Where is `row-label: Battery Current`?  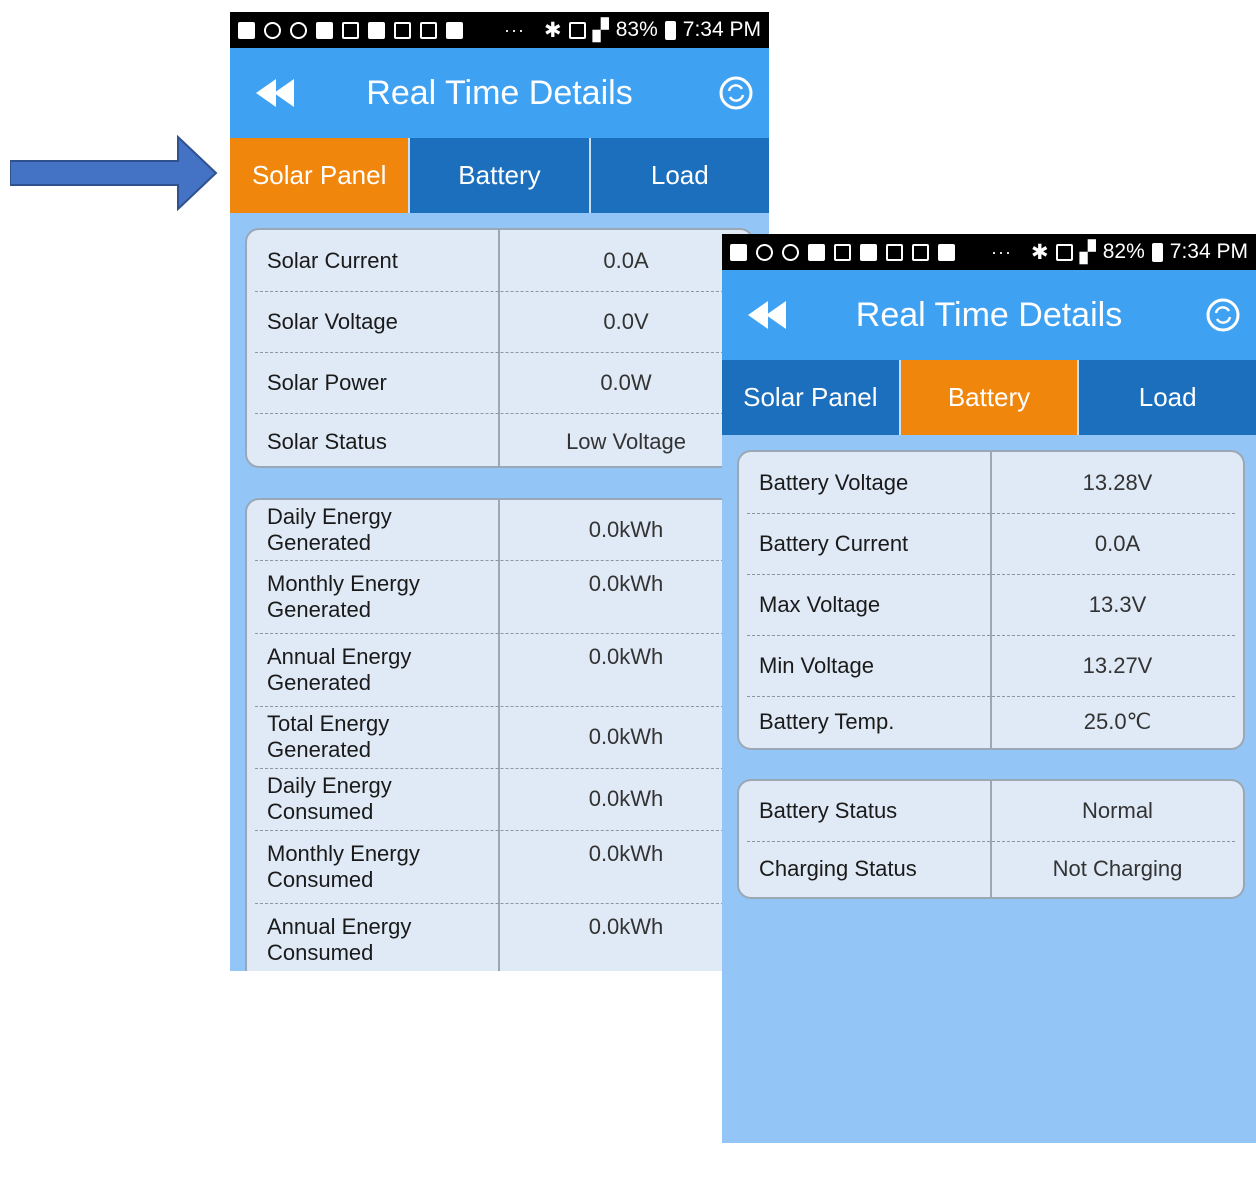
row-label: Battery Current is located at coordinates (865, 543).